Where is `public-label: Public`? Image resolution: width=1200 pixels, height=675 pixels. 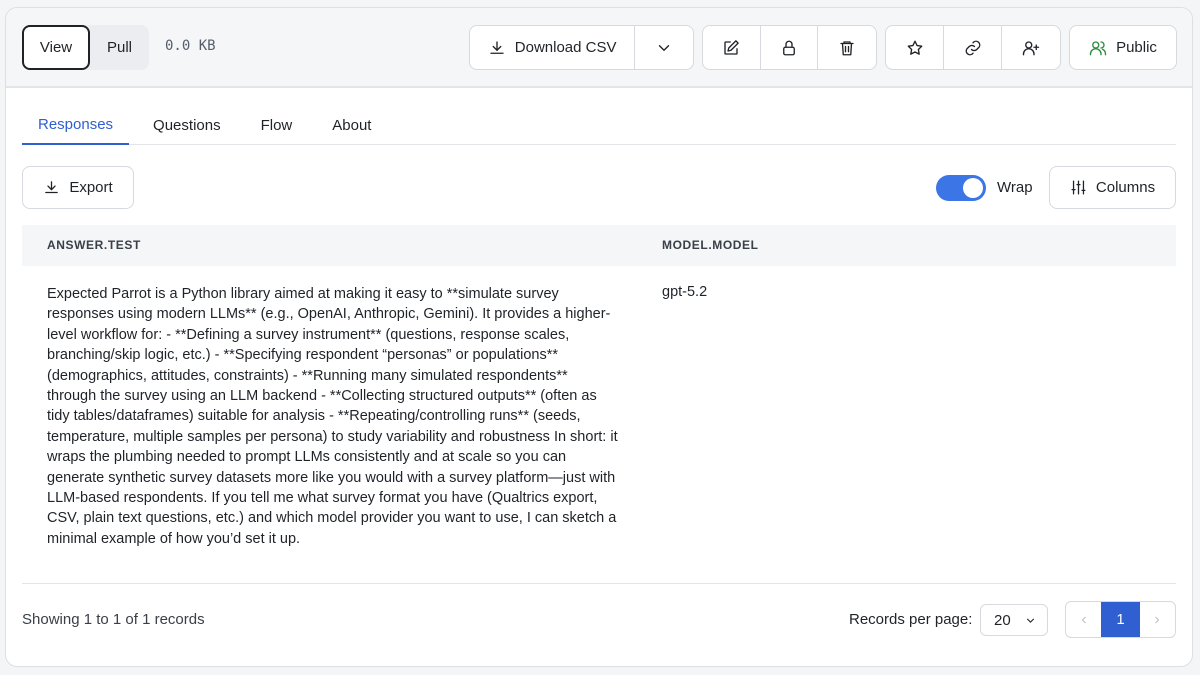
public-label: Public is located at coordinates (1136, 47).